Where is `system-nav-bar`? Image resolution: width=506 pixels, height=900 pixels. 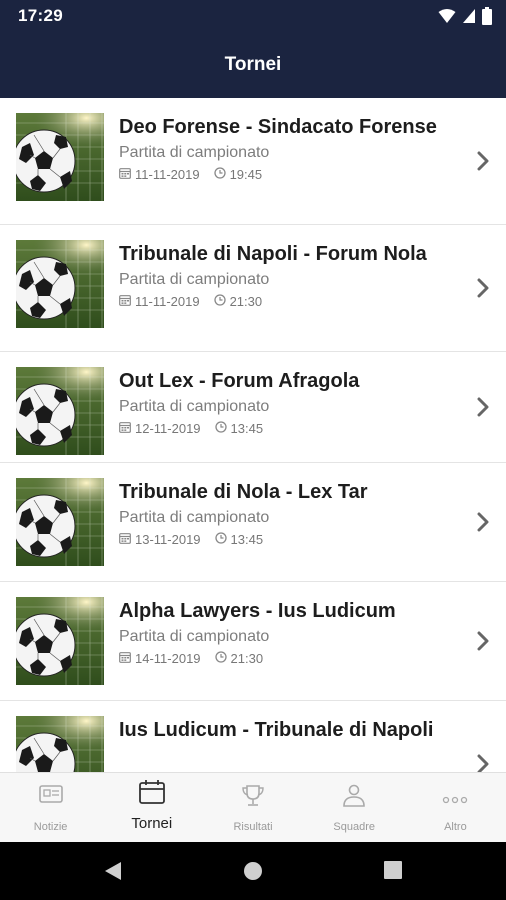
system-nav-bar is located at coordinates (253, 871).